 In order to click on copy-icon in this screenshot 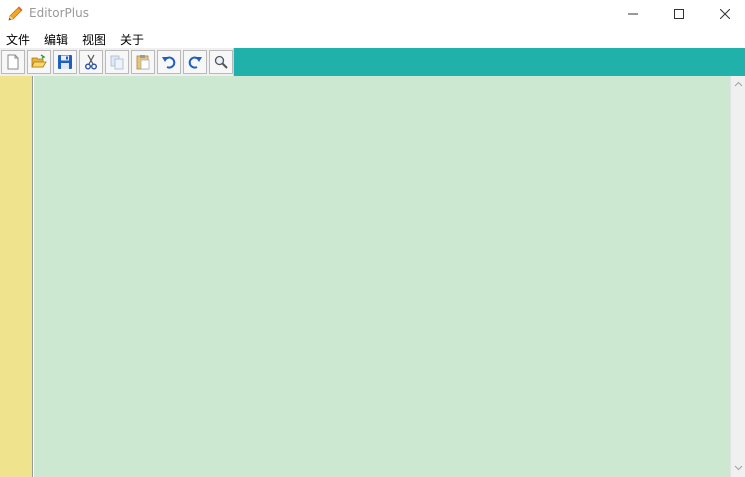, I will do `click(117, 62)`.